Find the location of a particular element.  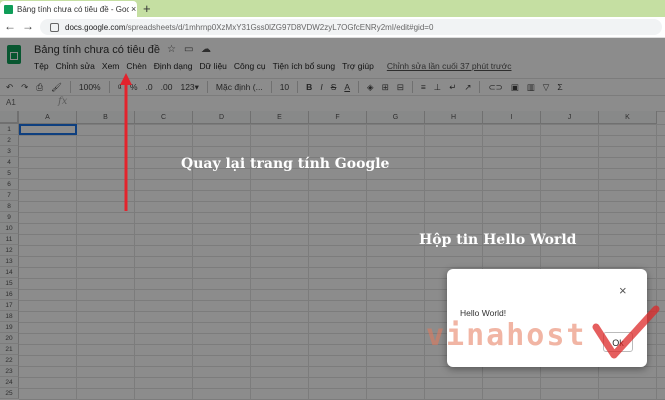

url-host: docs.google.com is located at coordinates (95, 27).